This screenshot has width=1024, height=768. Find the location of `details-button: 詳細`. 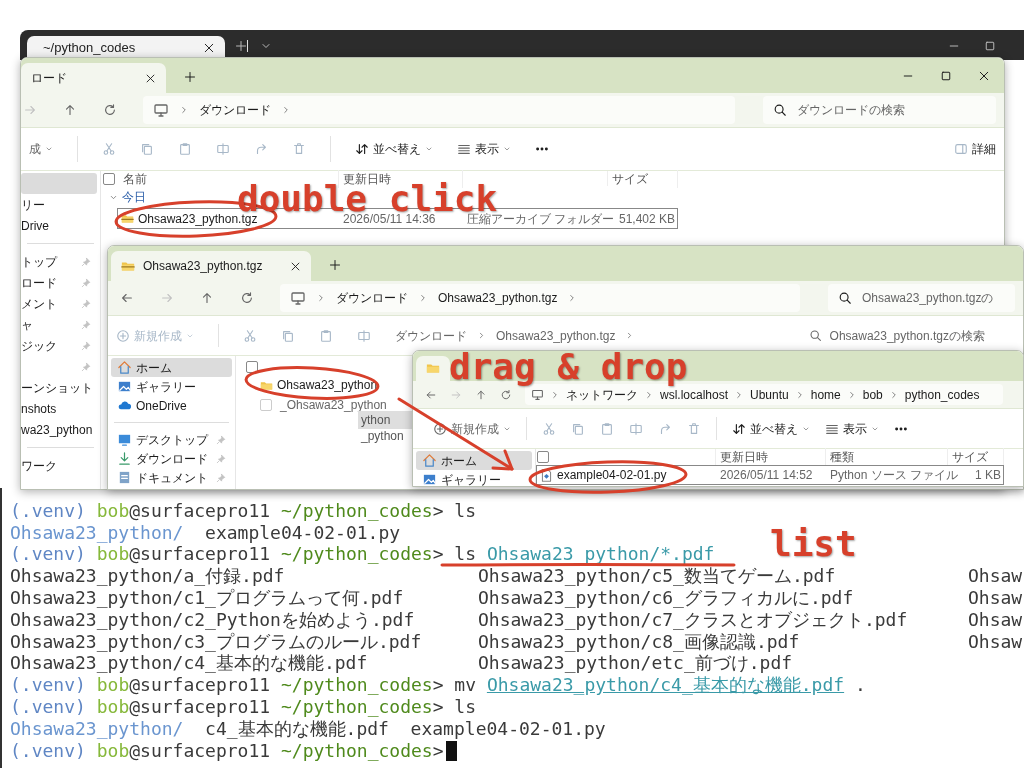

details-button: 詳細 is located at coordinates (975, 149).